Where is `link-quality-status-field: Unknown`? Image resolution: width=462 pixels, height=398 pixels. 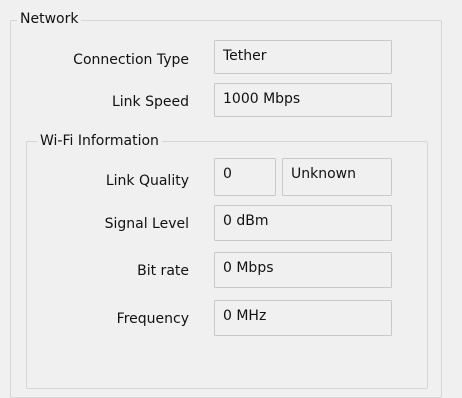 link-quality-status-field: Unknown is located at coordinates (337, 177).